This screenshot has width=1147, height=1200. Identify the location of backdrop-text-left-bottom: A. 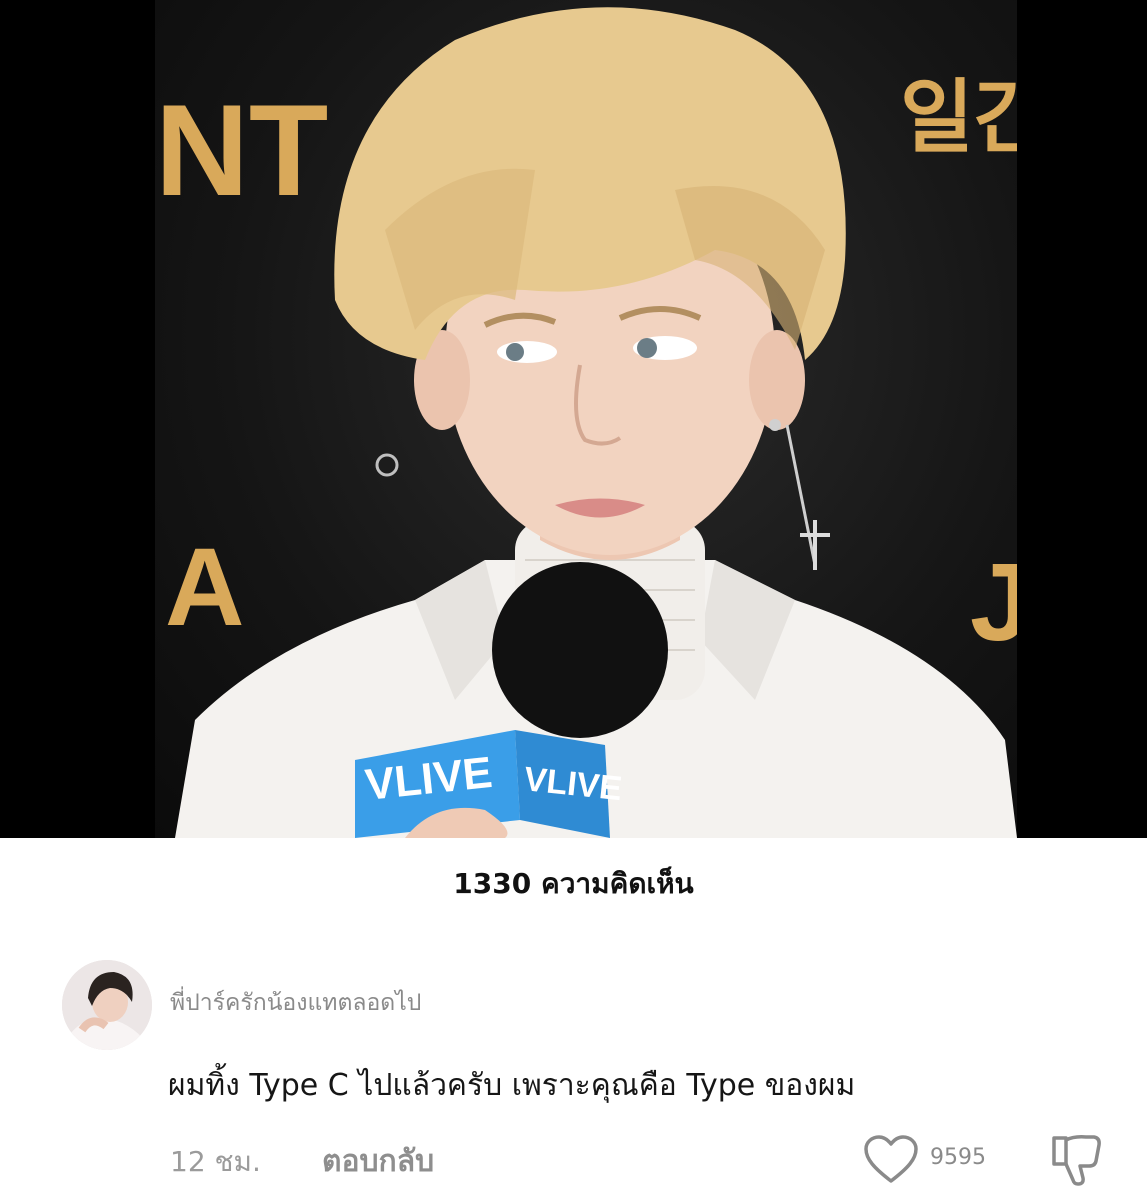
(204, 587).